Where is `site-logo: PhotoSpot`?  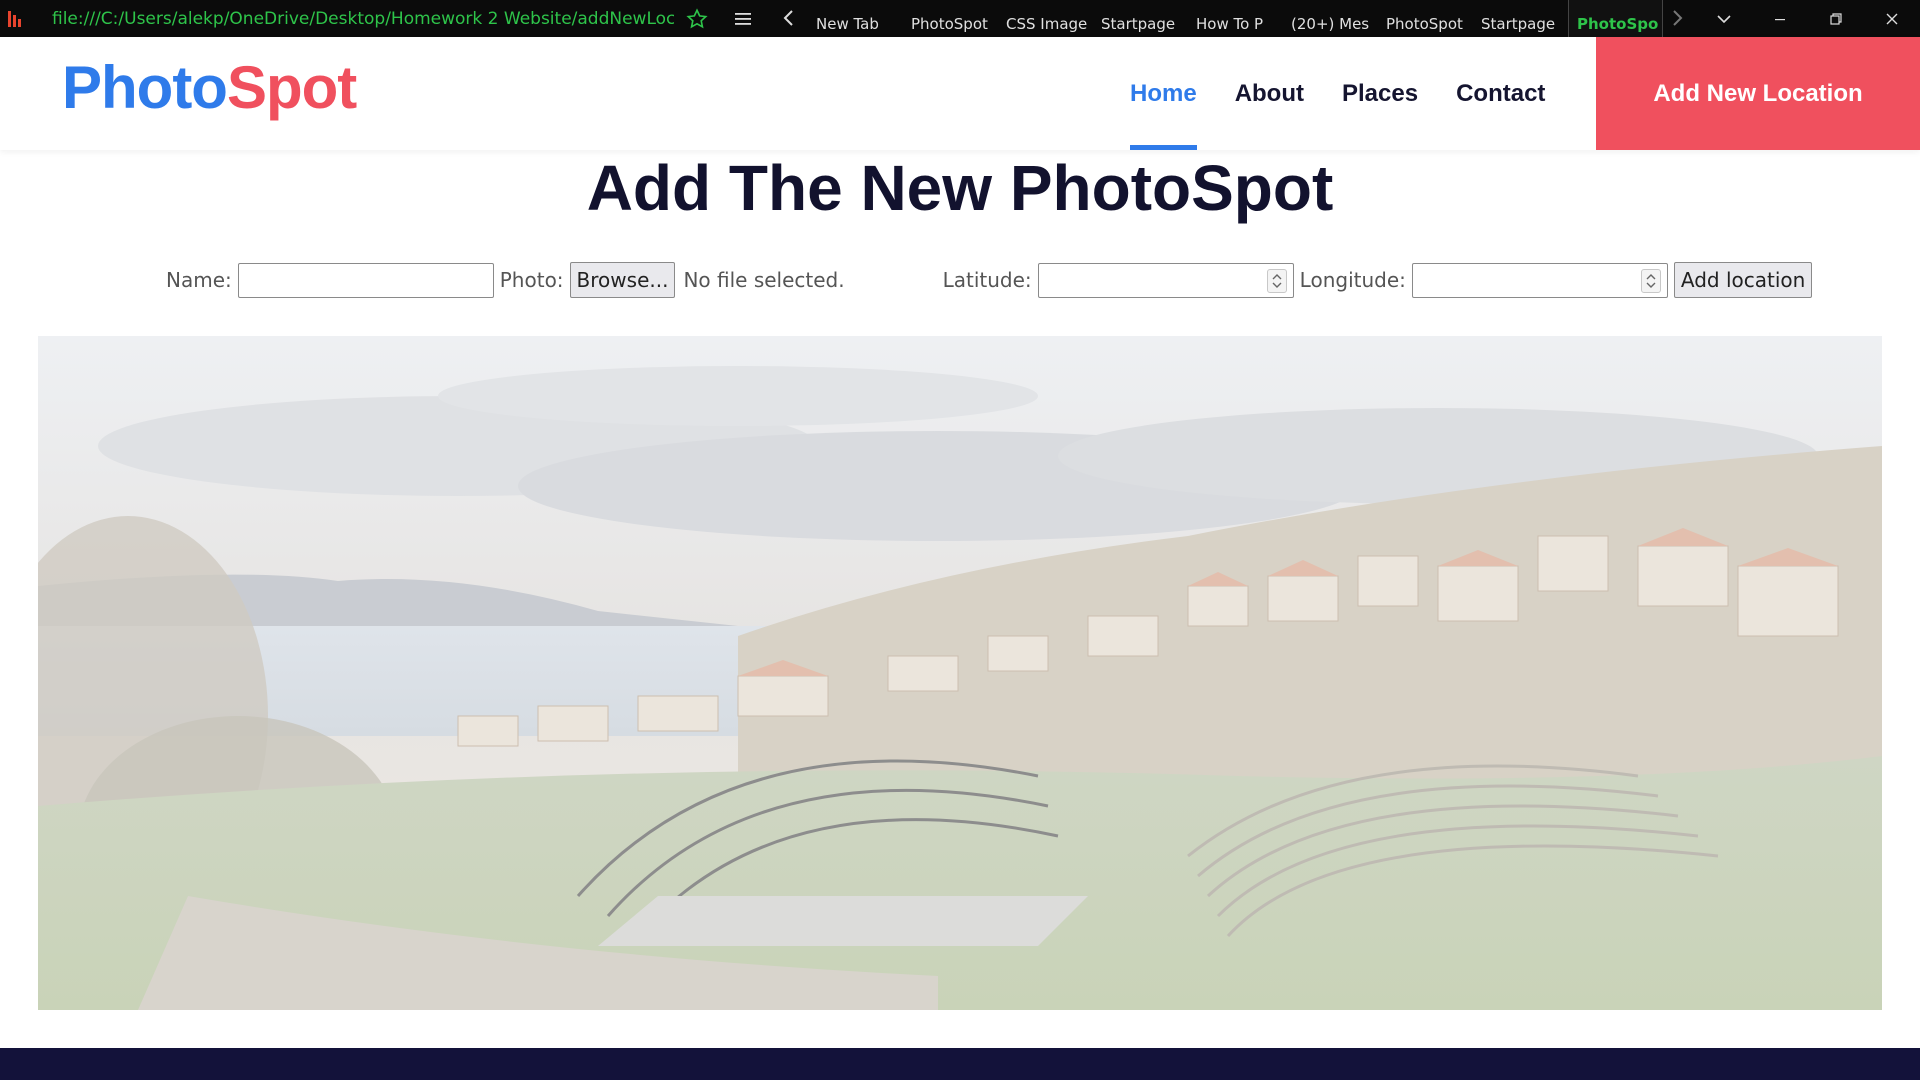 site-logo: PhotoSpot is located at coordinates (209, 87).